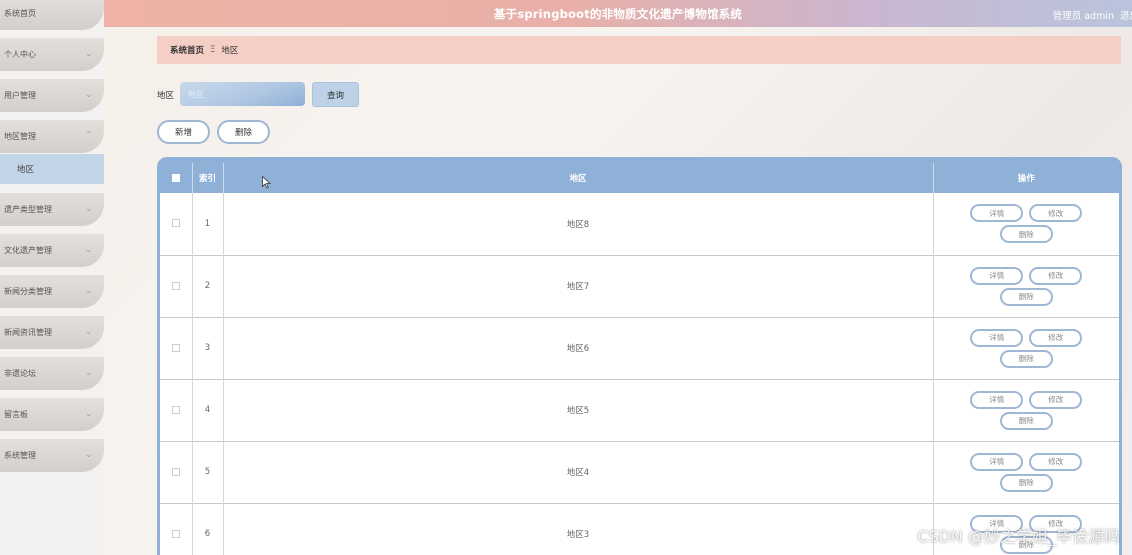  I want to click on sidebar-item-label: 遗产类型管理, so click(28, 209).